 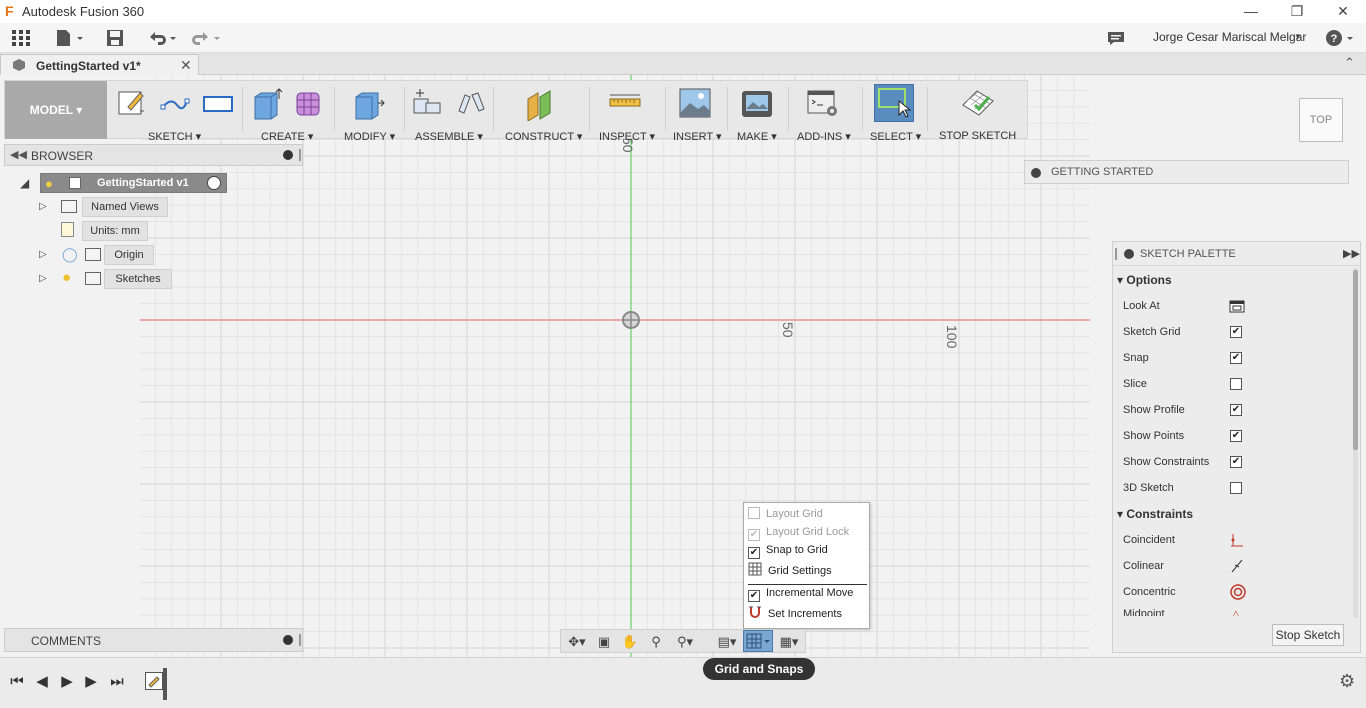 I want to click on sketch-menu: SKETCH ▾, so click(x=174, y=136).